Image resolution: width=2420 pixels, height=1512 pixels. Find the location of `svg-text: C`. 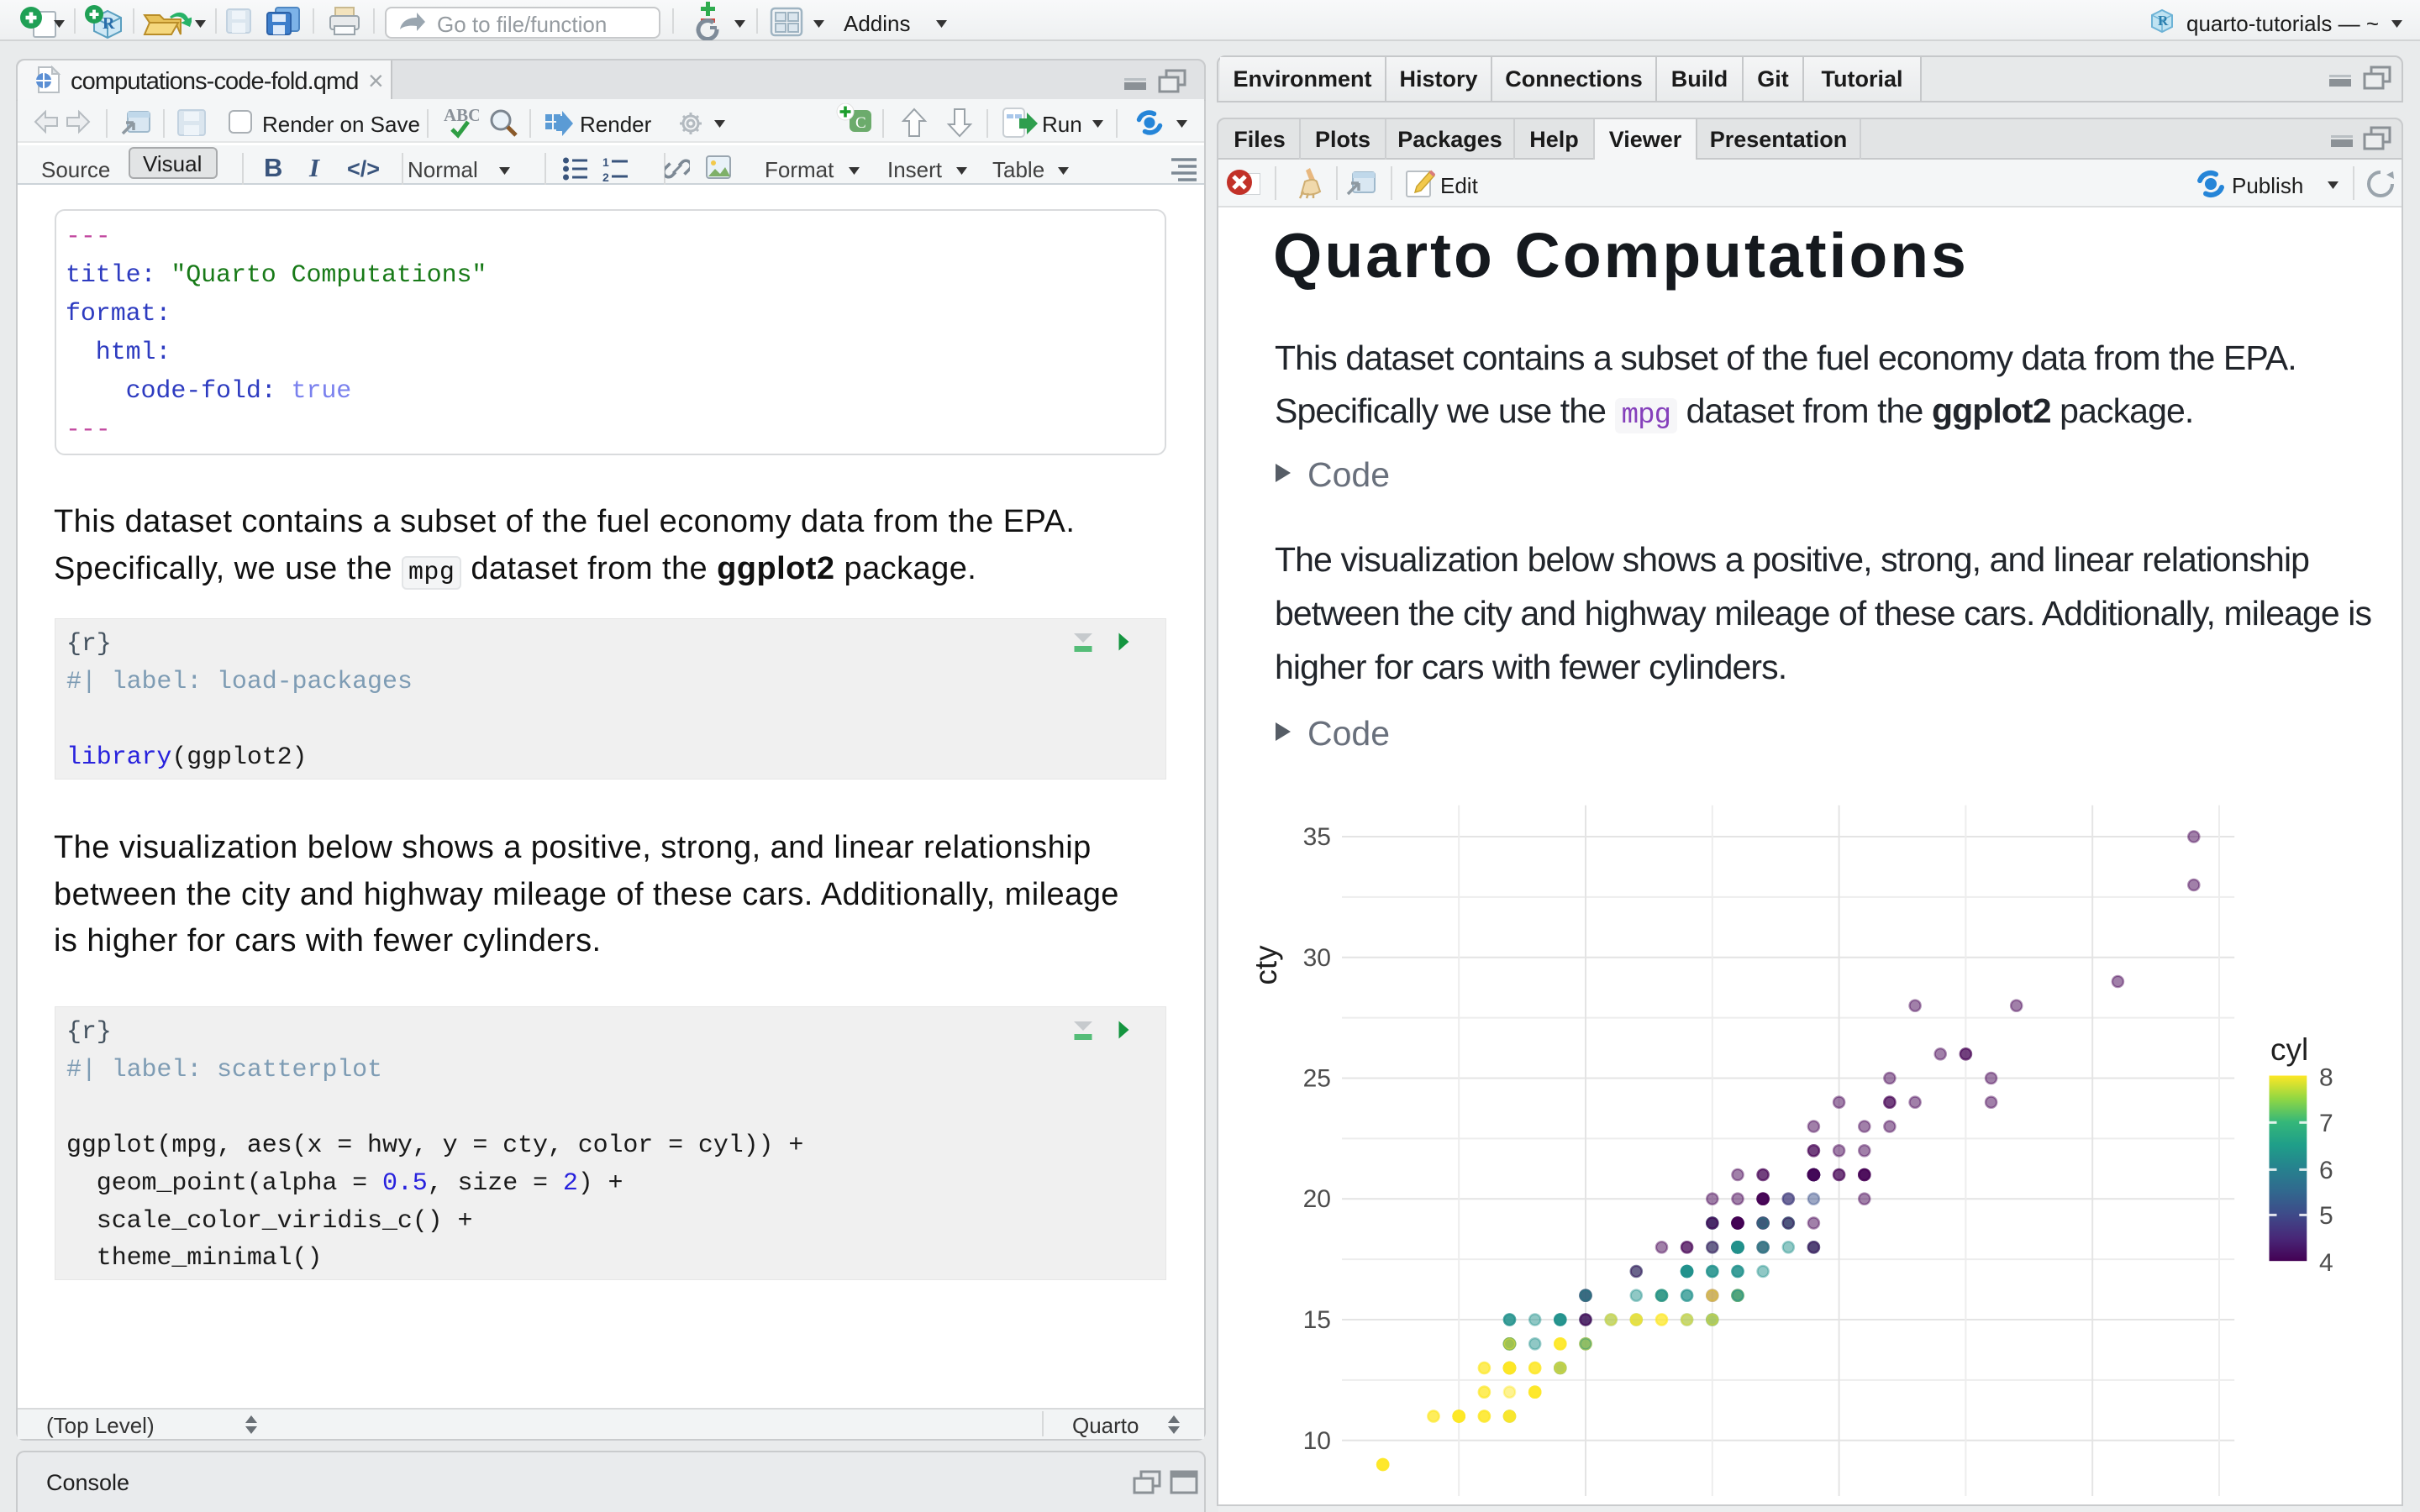

svg-text: C is located at coordinates (861, 123).